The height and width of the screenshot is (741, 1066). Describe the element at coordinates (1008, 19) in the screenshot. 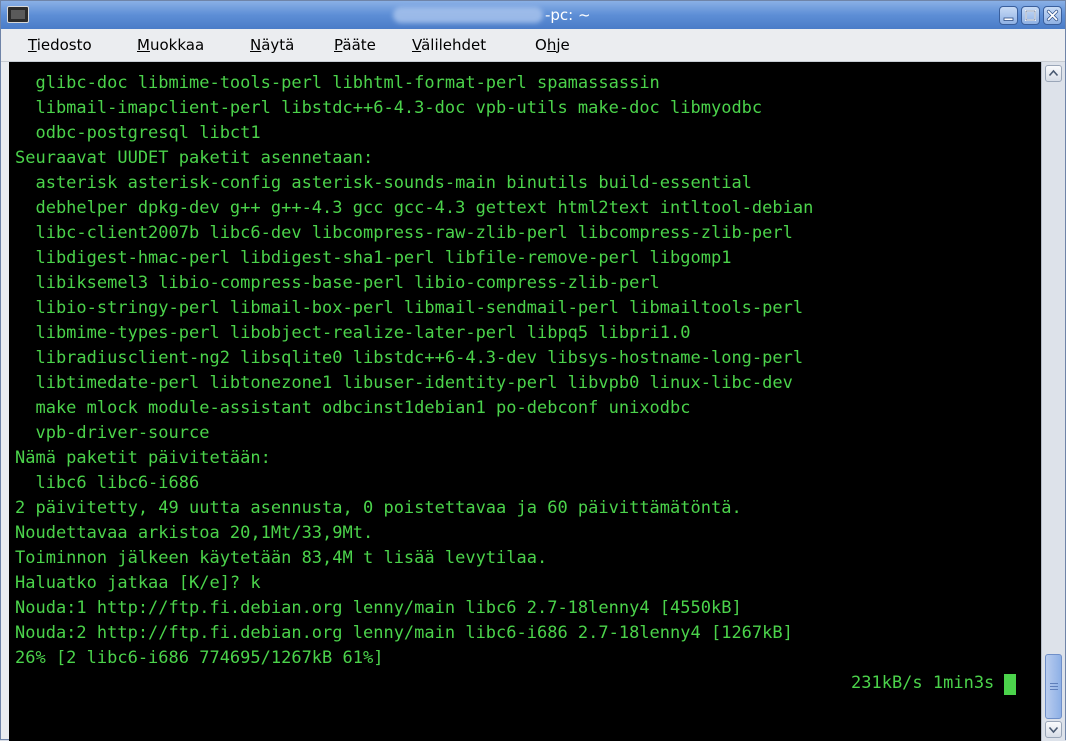

I see `minimize-icon` at that location.